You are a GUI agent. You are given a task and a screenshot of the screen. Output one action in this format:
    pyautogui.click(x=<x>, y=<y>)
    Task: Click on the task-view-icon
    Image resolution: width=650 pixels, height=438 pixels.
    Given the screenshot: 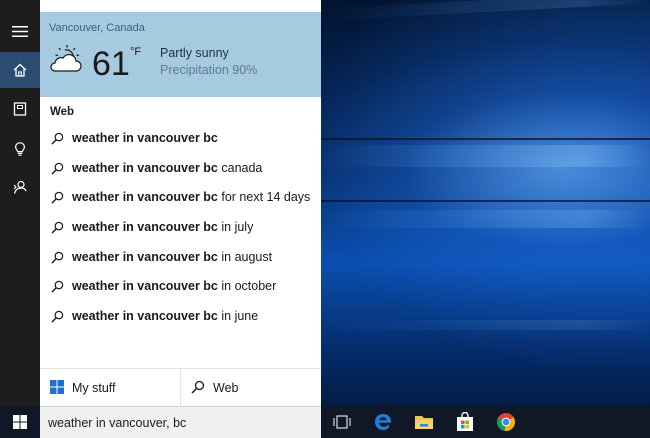 What is the action you would take?
    pyautogui.click(x=342, y=422)
    